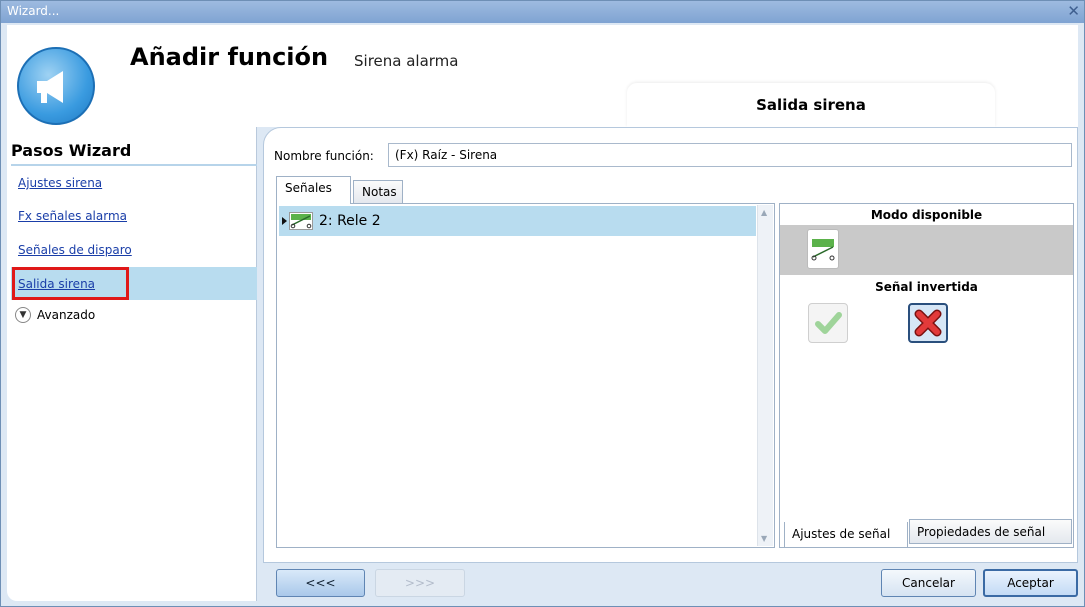 This screenshot has width=1085, height=607. Describe the element at coordinates (730, 155) in the screenshot. I see `function-name-input: (Fx) Raíz - Sirena` at that location.